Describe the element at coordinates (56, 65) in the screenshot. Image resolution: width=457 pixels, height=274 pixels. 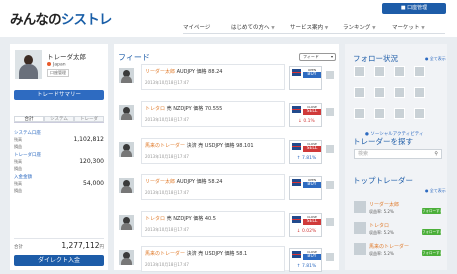
I see `country: Japan` at that location.